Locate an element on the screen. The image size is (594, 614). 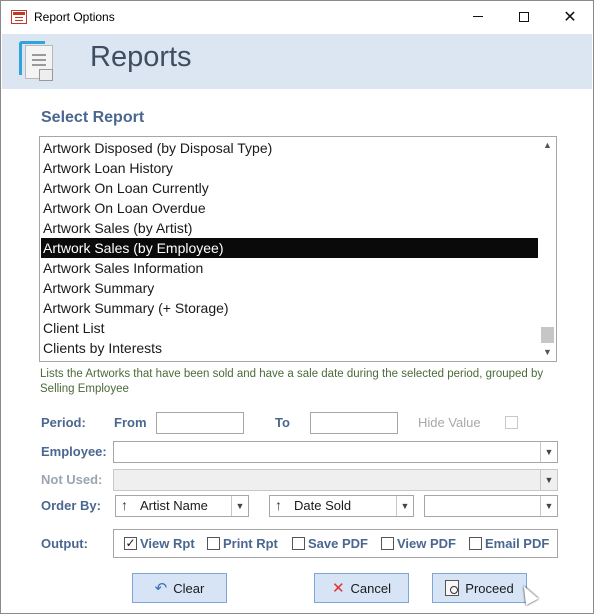
report-document-icon is located at coordinates (39, 63).